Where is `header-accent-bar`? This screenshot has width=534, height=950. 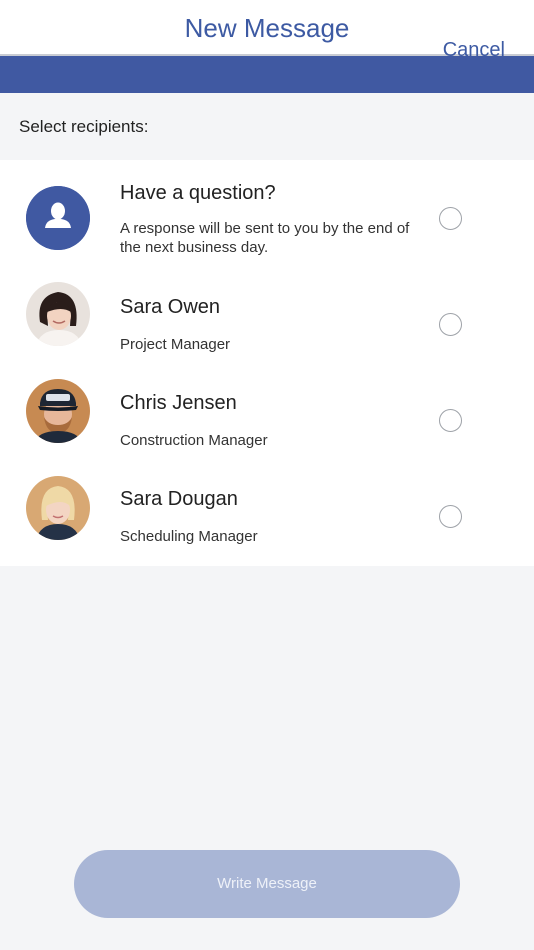
header-accent-bar is located at coordinates (267, 74).